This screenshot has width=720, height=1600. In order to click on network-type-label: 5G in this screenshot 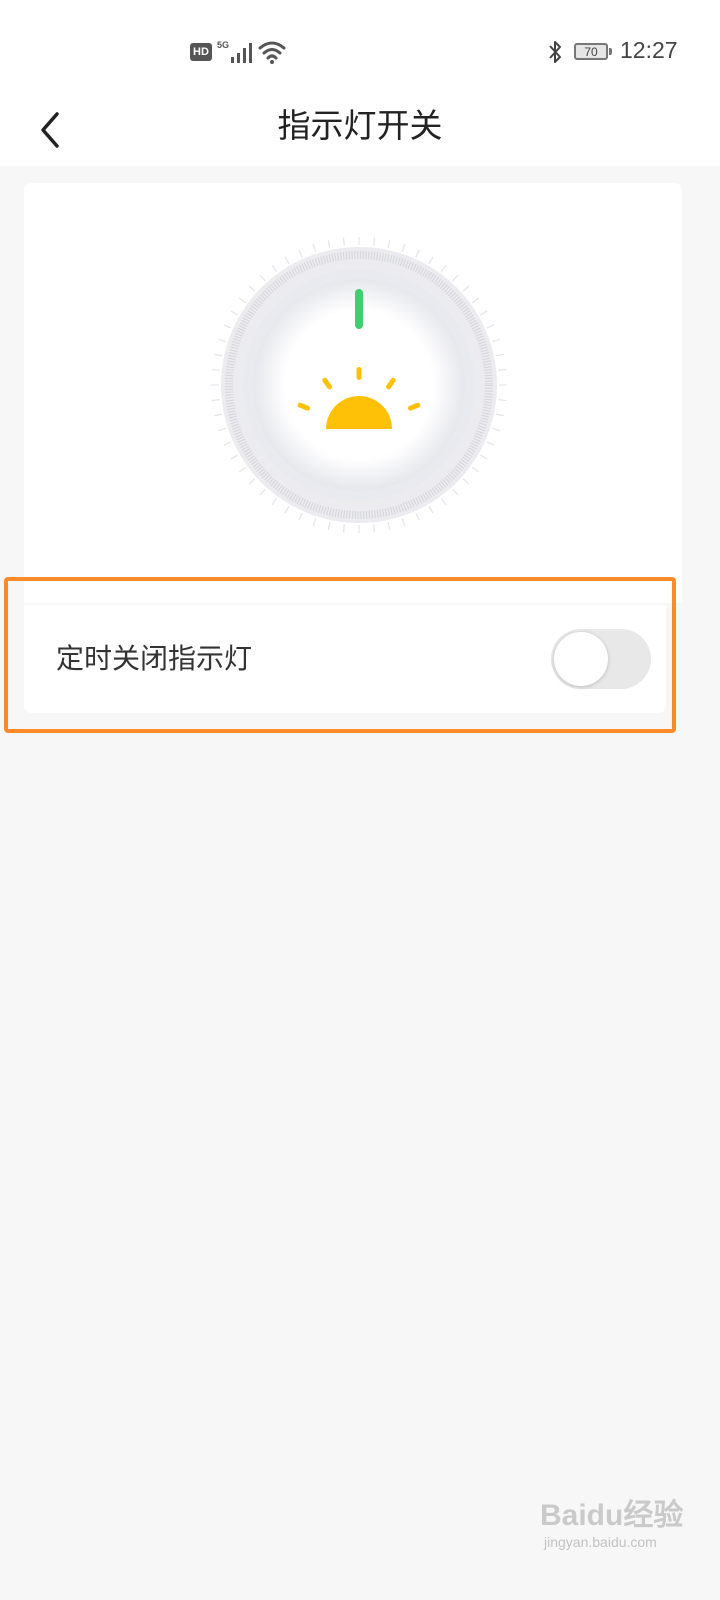, I will do `click(223, 45)`.